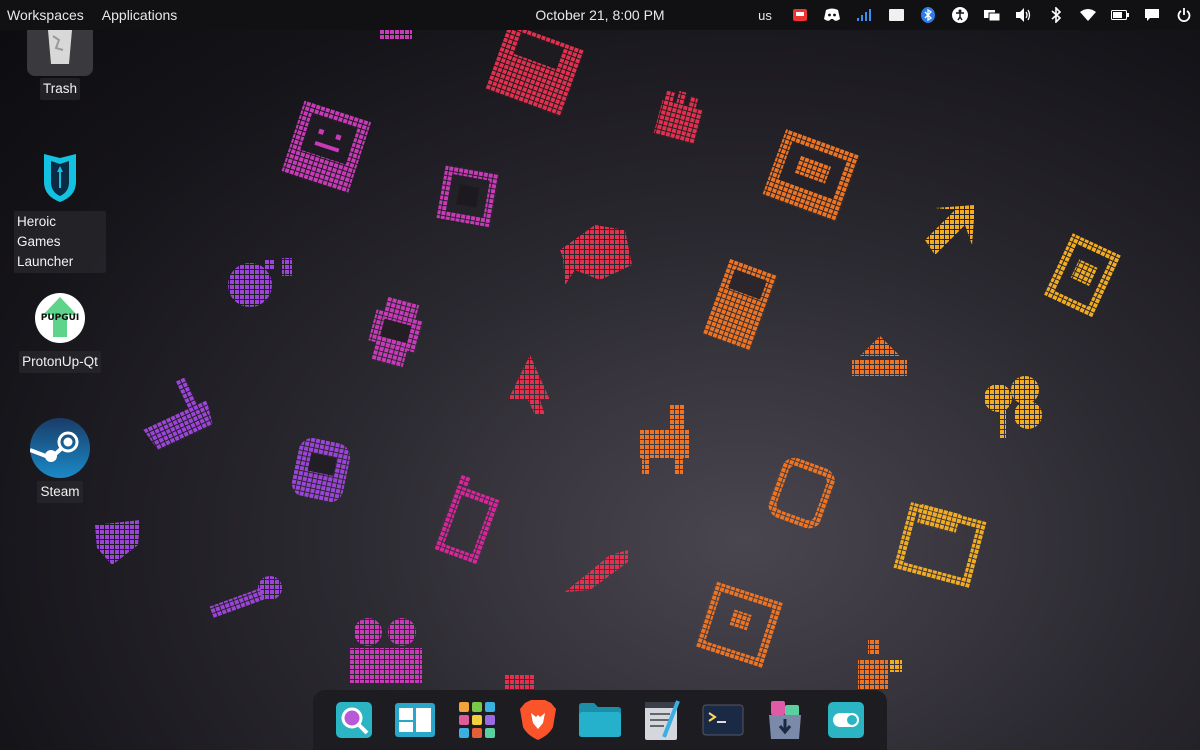 This screenshot has height=750, width=1200. What do you see at coordinates (178, 414) in the screenshot?
I see `dustpan-glyph` at bounding box center [178, 414].